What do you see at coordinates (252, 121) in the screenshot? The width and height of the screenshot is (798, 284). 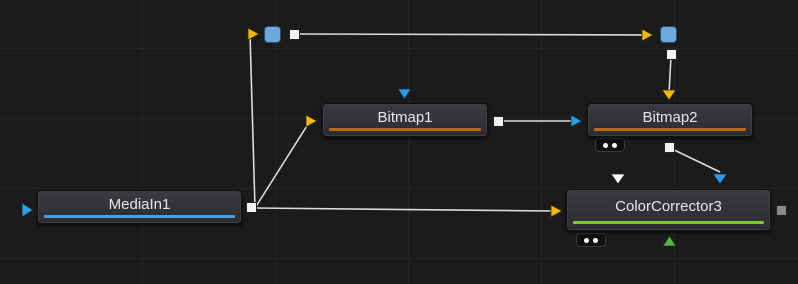 I see `wire-mediain1-to-pipe` at bounding box center [252, 121].